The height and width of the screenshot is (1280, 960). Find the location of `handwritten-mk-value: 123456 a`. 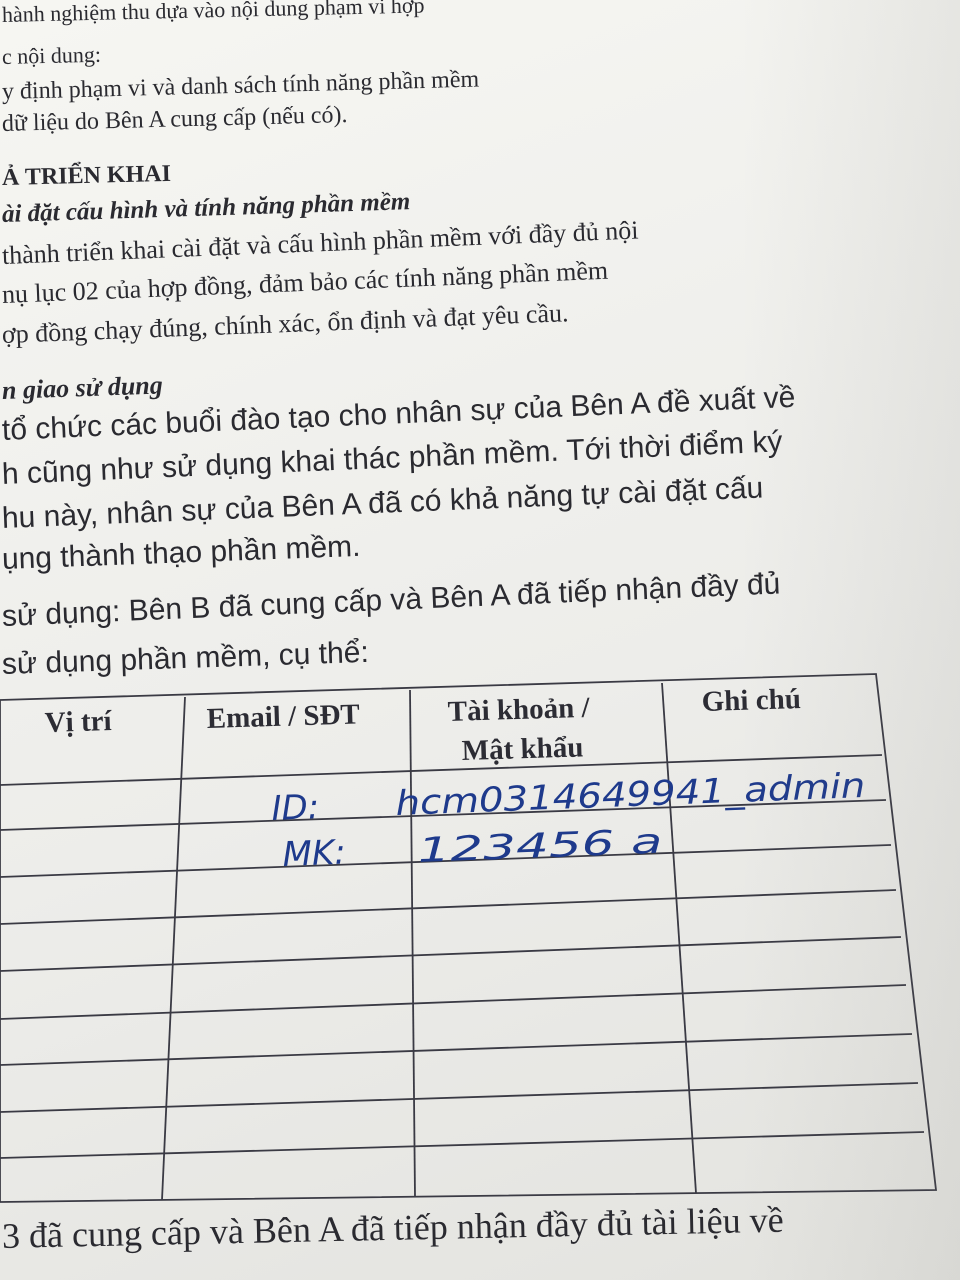

handwritten-mk-value: 123456 a is located at coordinates (540, 846).